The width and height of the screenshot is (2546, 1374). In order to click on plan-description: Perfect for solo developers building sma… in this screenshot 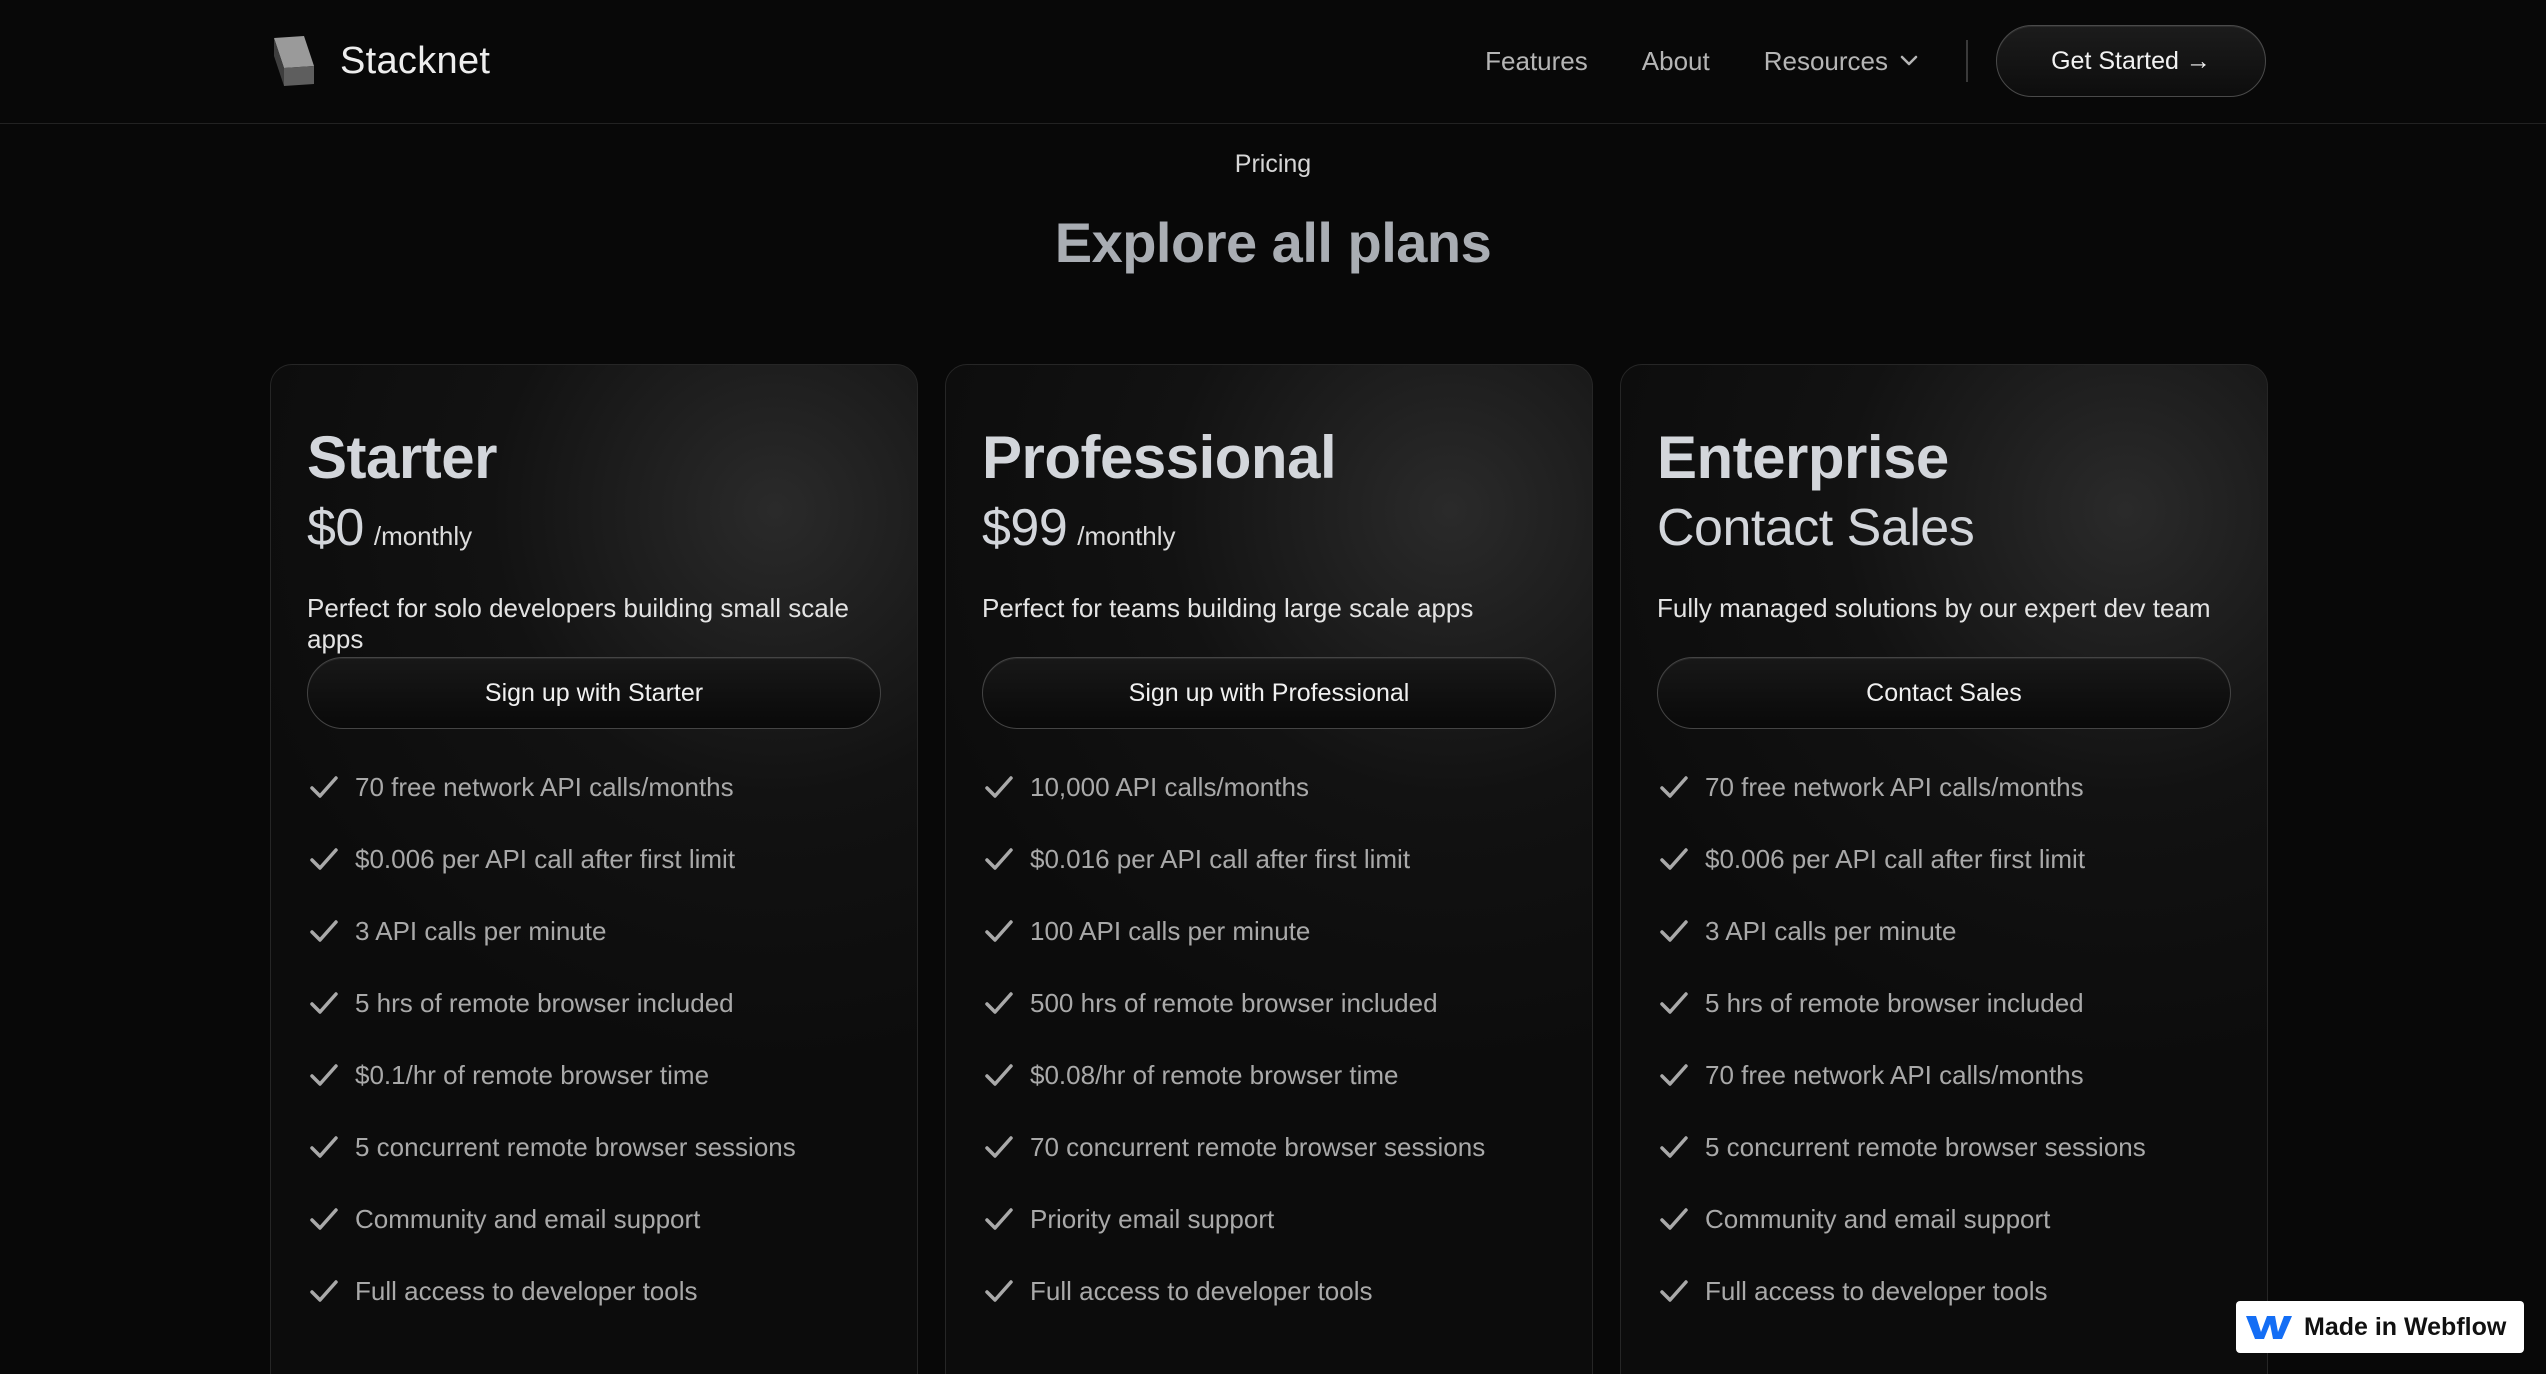, I will do `click(578, 623)`.